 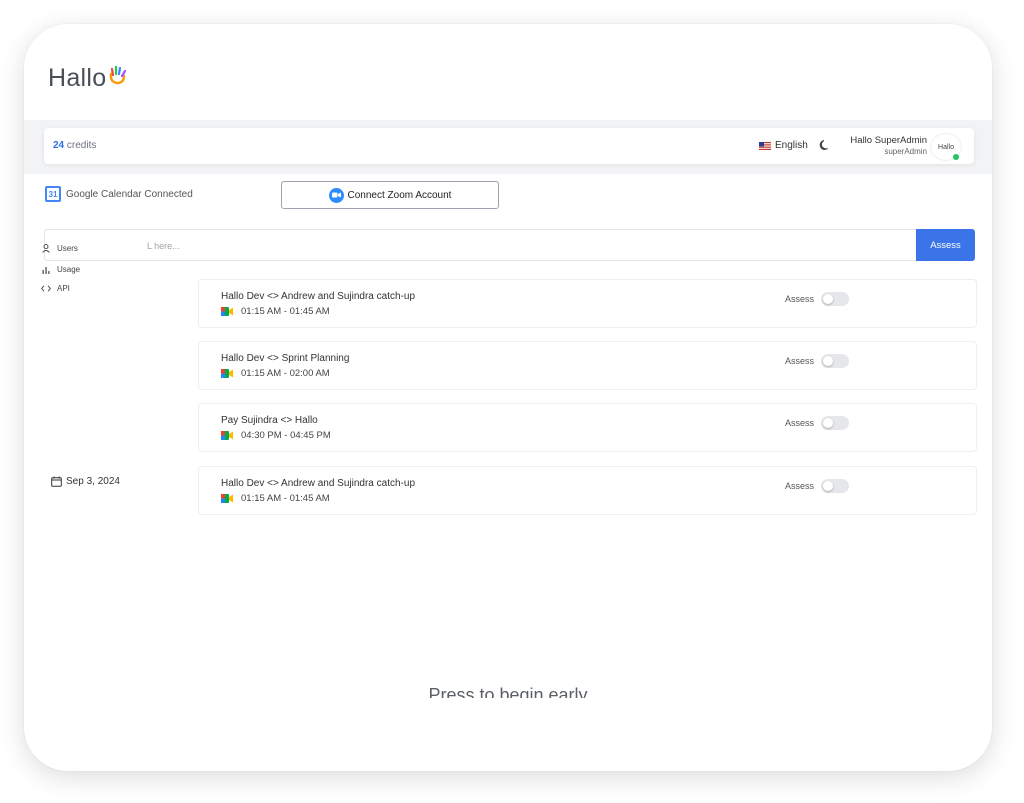 What do you see at coordinates (46, 270) in the screenshot?
I see `bar-chart-icon` at bounding box center [46, 270].